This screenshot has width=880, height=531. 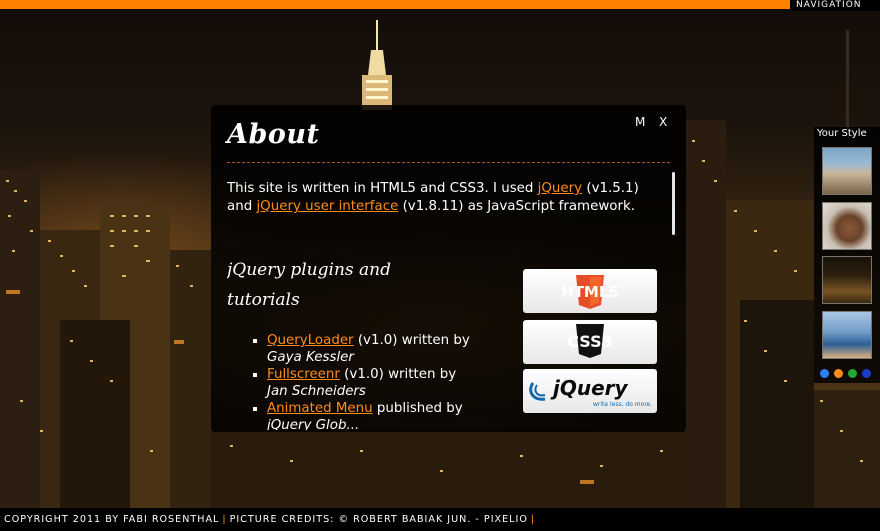 What do you see at coordinates (838, 373) in the screenshot?
I see `orange-color-dot` at bounding box center [838, 373].